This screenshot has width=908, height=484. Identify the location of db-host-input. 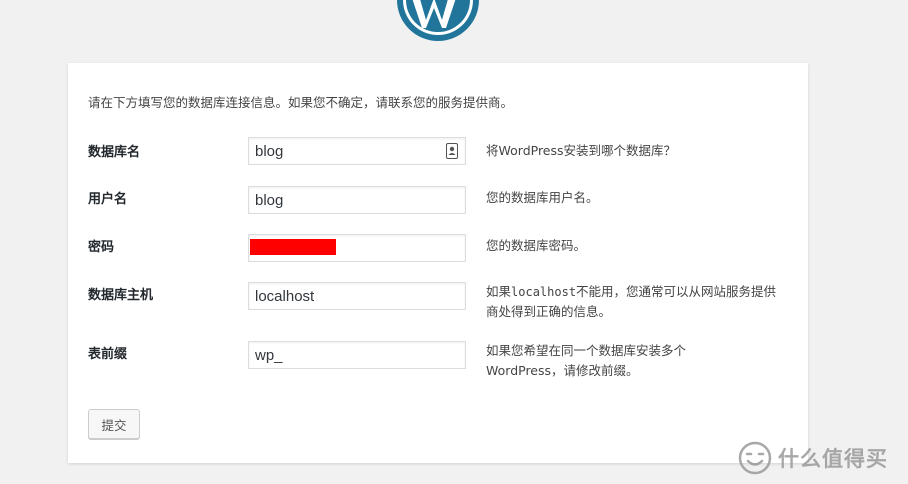
(357, 296).